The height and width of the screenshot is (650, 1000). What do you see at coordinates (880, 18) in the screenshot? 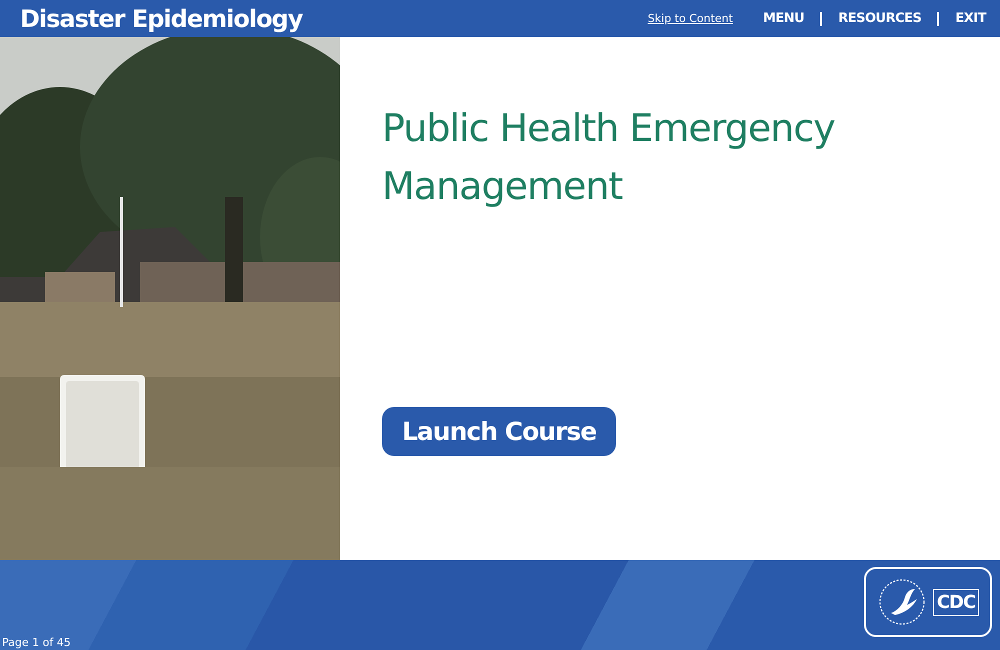
I see `nav-link: RESOURCES` at bounding box center [880, 18].